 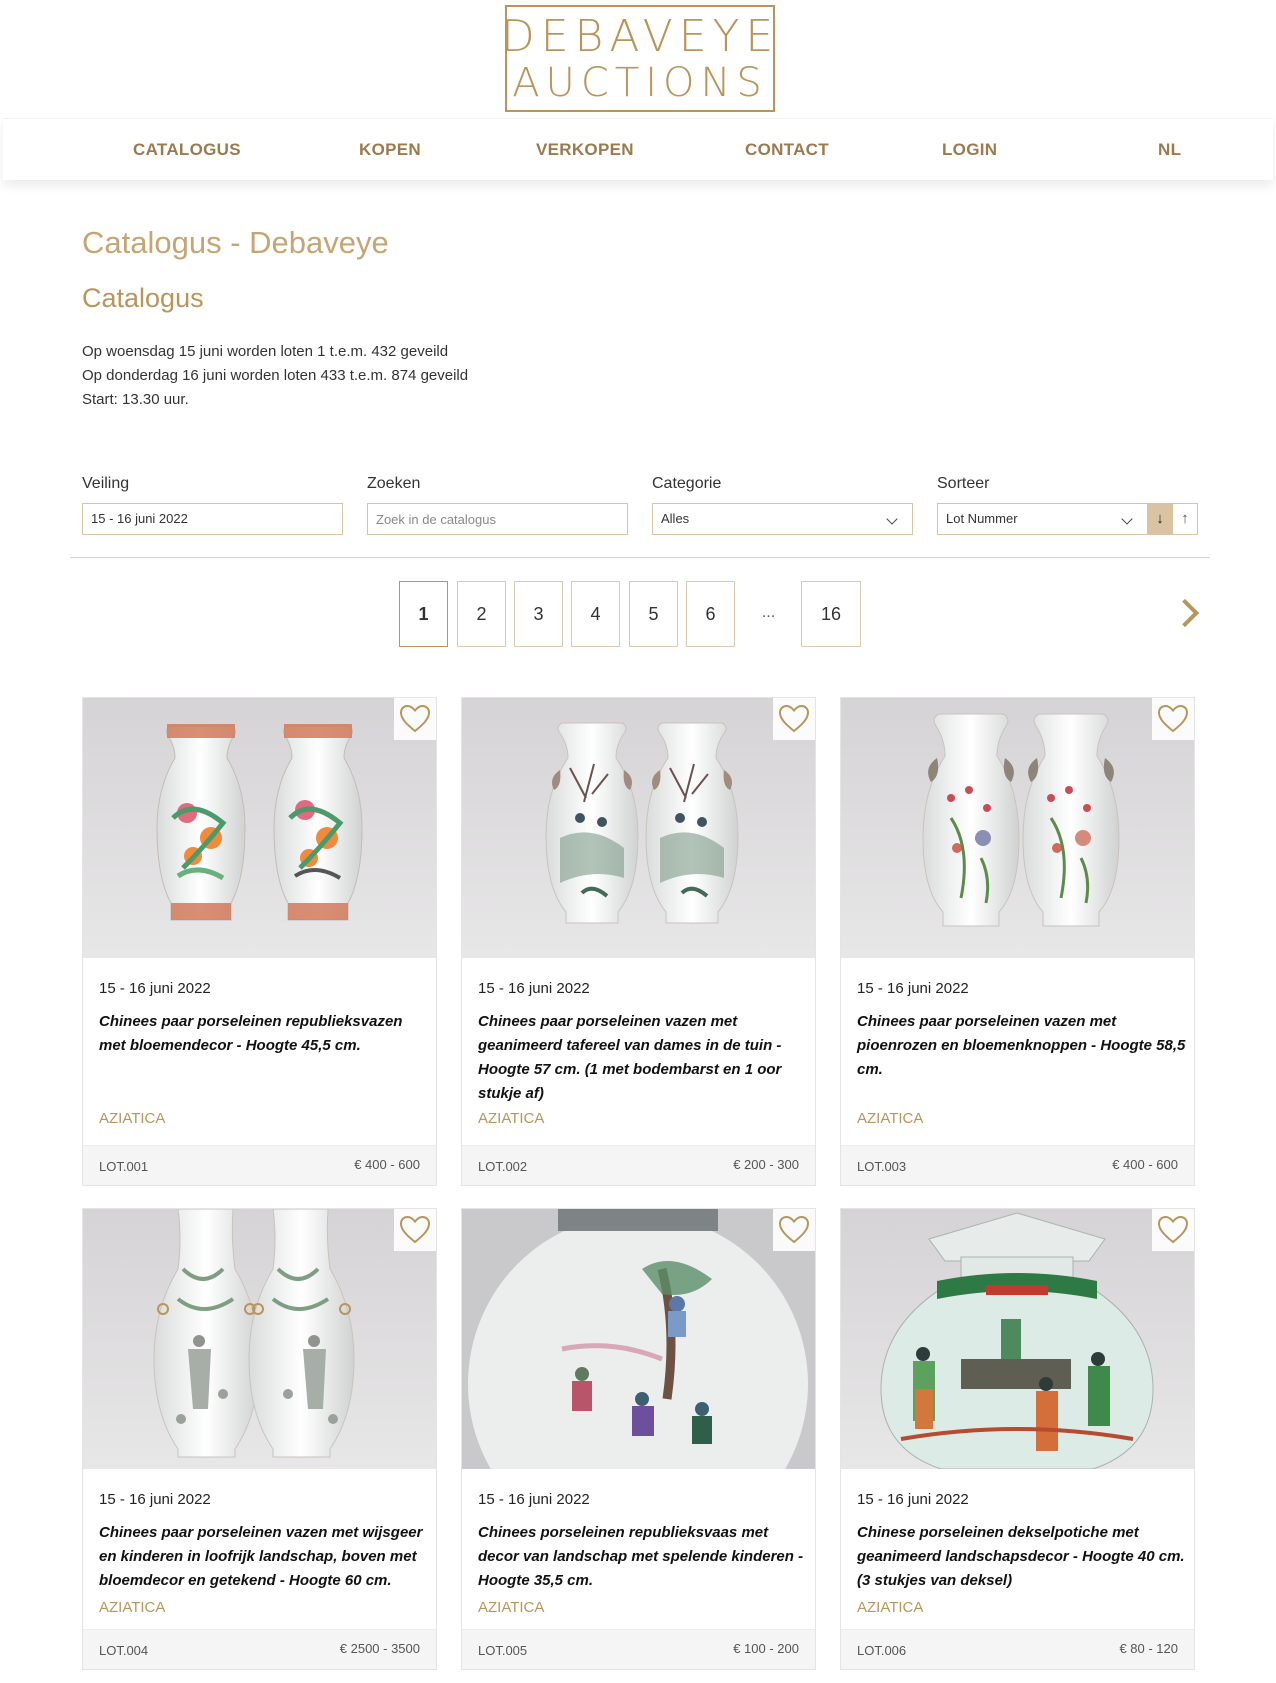 I want to click on lot-estimate: € 80 - 120, so click(x=1148, y=1648).